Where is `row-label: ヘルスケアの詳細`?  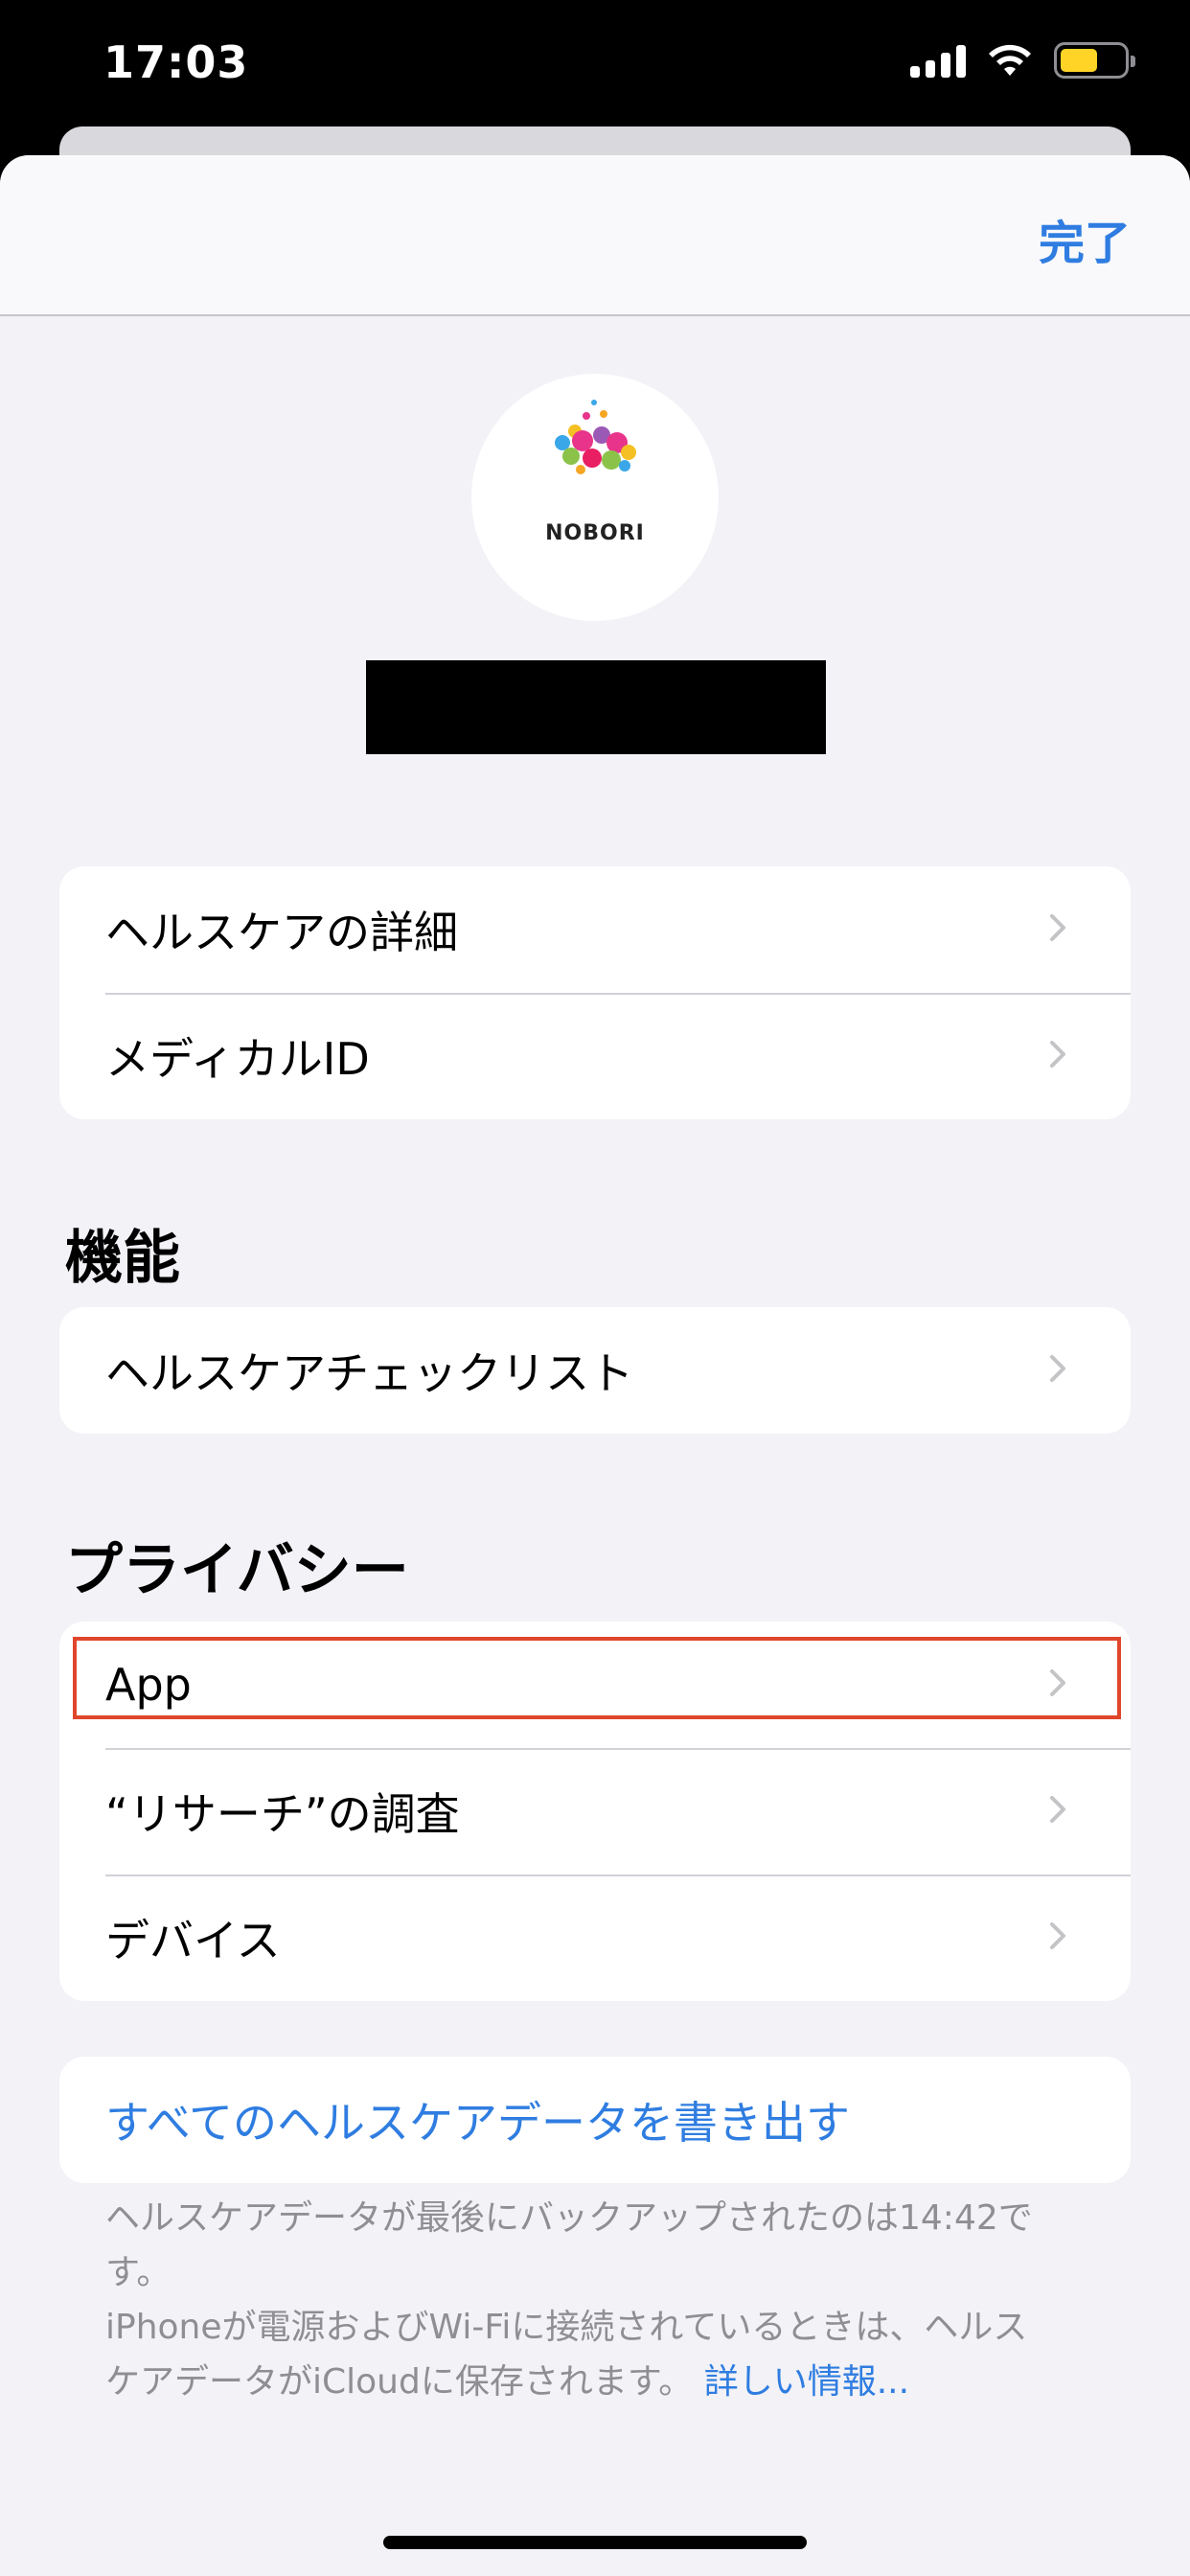 row-label: ヘルスケアの詳細 is located at coordinates (281, 932).